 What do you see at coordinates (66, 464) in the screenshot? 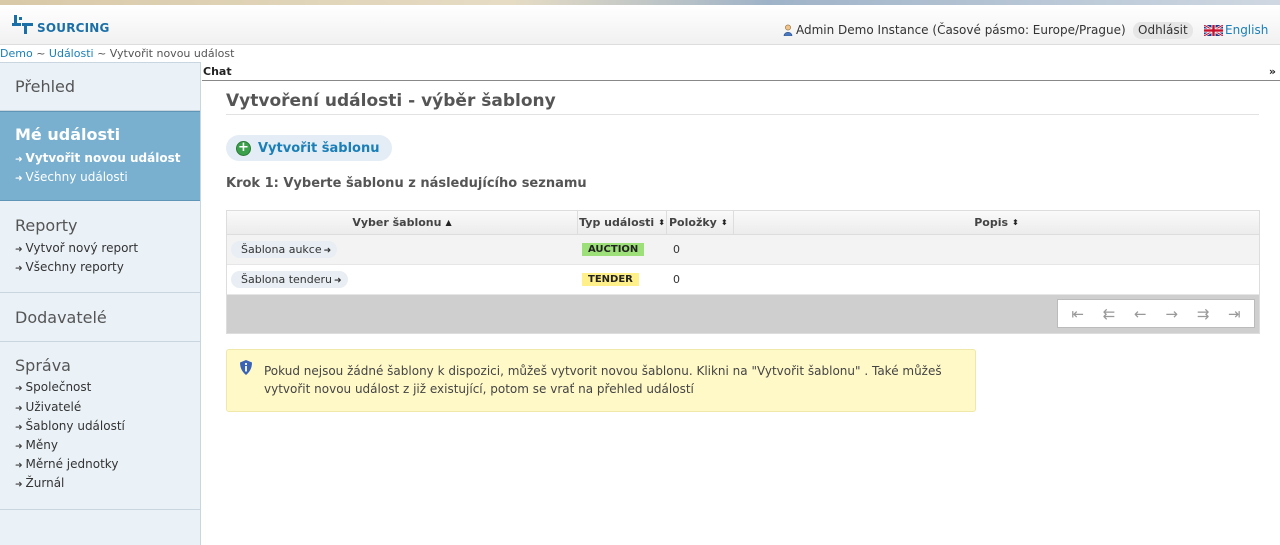
I see `sidebar-item-units: ➜ Měrné jednotky` at bounding box center [66, 464].